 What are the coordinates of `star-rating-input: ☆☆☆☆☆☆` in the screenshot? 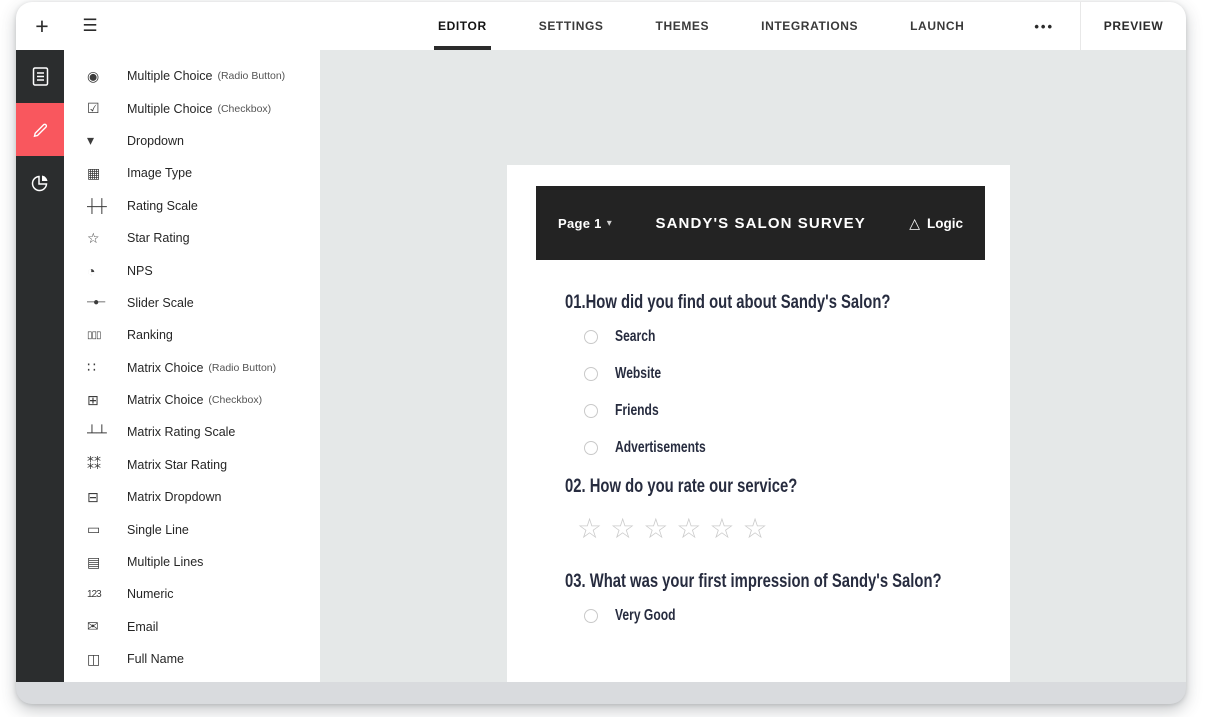 It's located at (793, 528).